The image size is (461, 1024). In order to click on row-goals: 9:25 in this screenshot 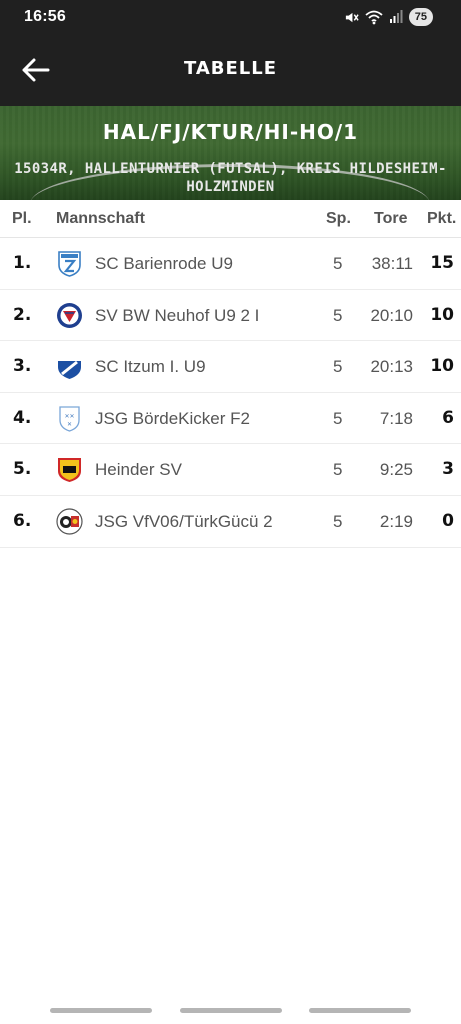, I will do `click(396, 470)`.